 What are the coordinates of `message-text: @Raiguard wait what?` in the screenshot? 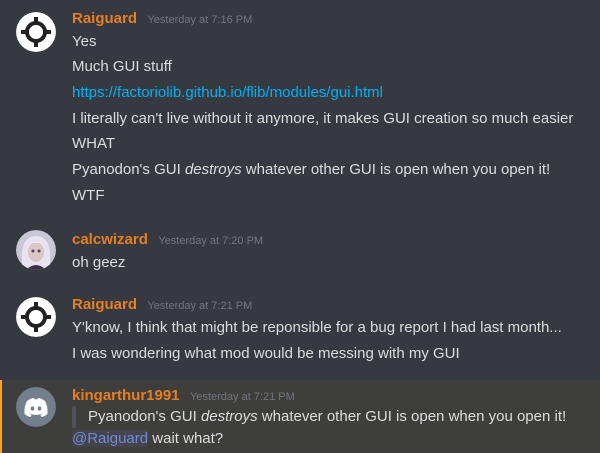 It's located at (148, 438).